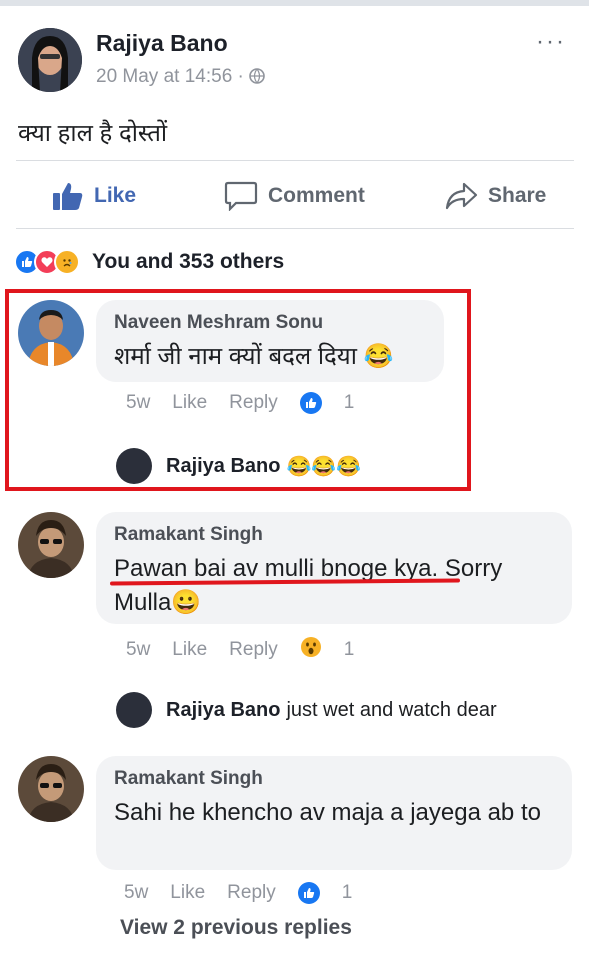  Describe the element at coordinates (50, 60) in the screenshot. I see `author-avatar` at that location.